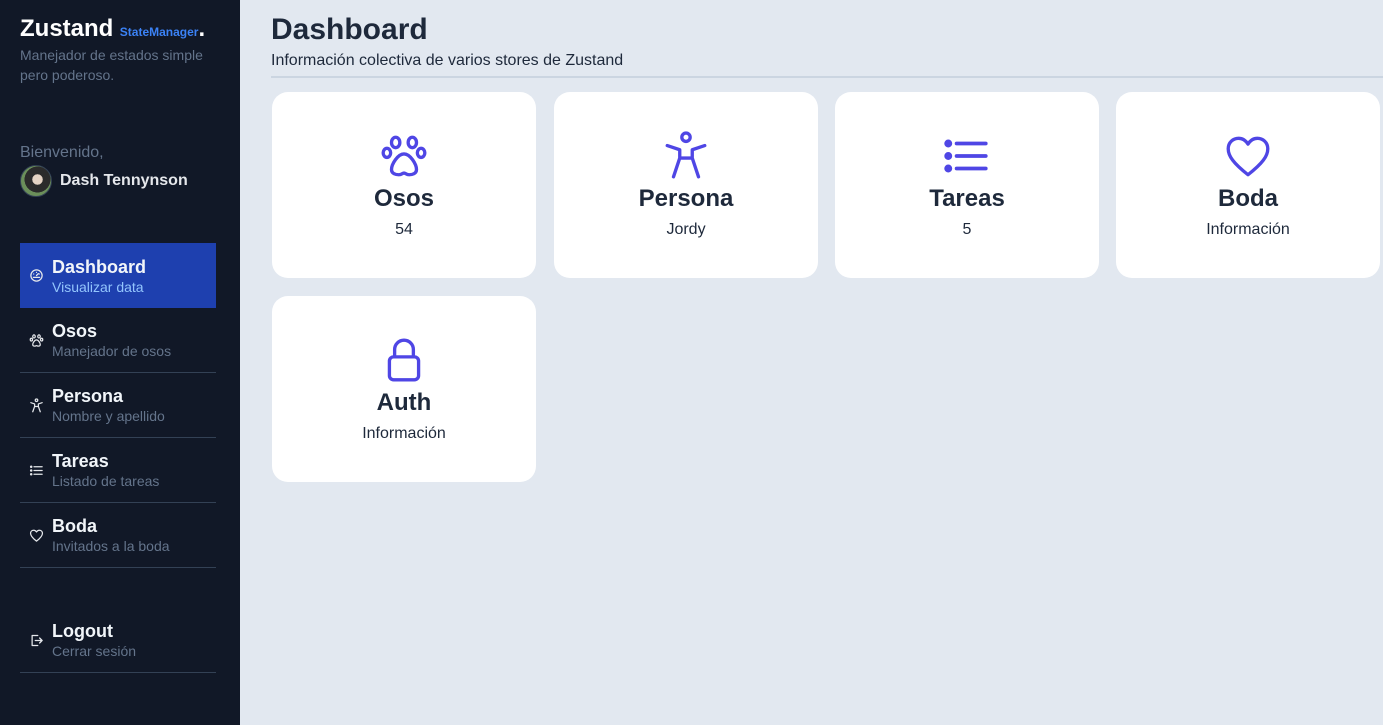 This screenshot has width=1383, height=725. I want to click on card-title: Tareas, so click(967, 198).